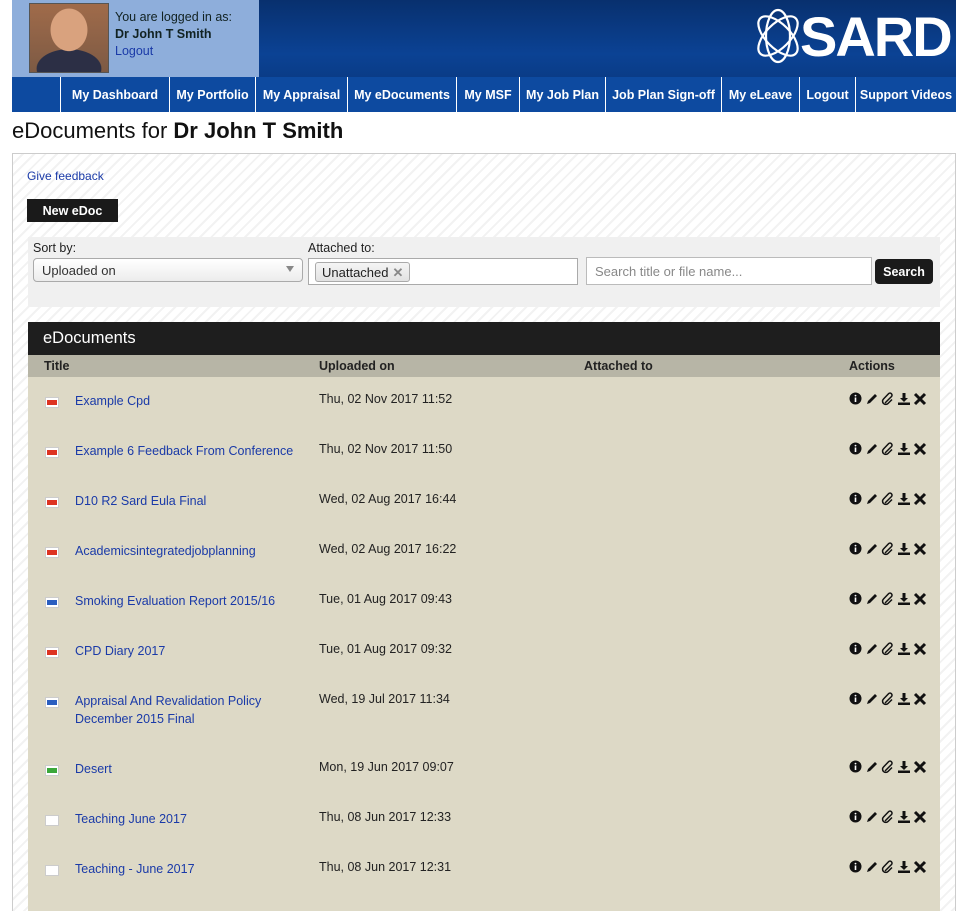 Image resolution: width=968 pixels, height=911 pixels. I want to click on document-title-link: Academicsintegratedjobplanning, so click(190, 551).